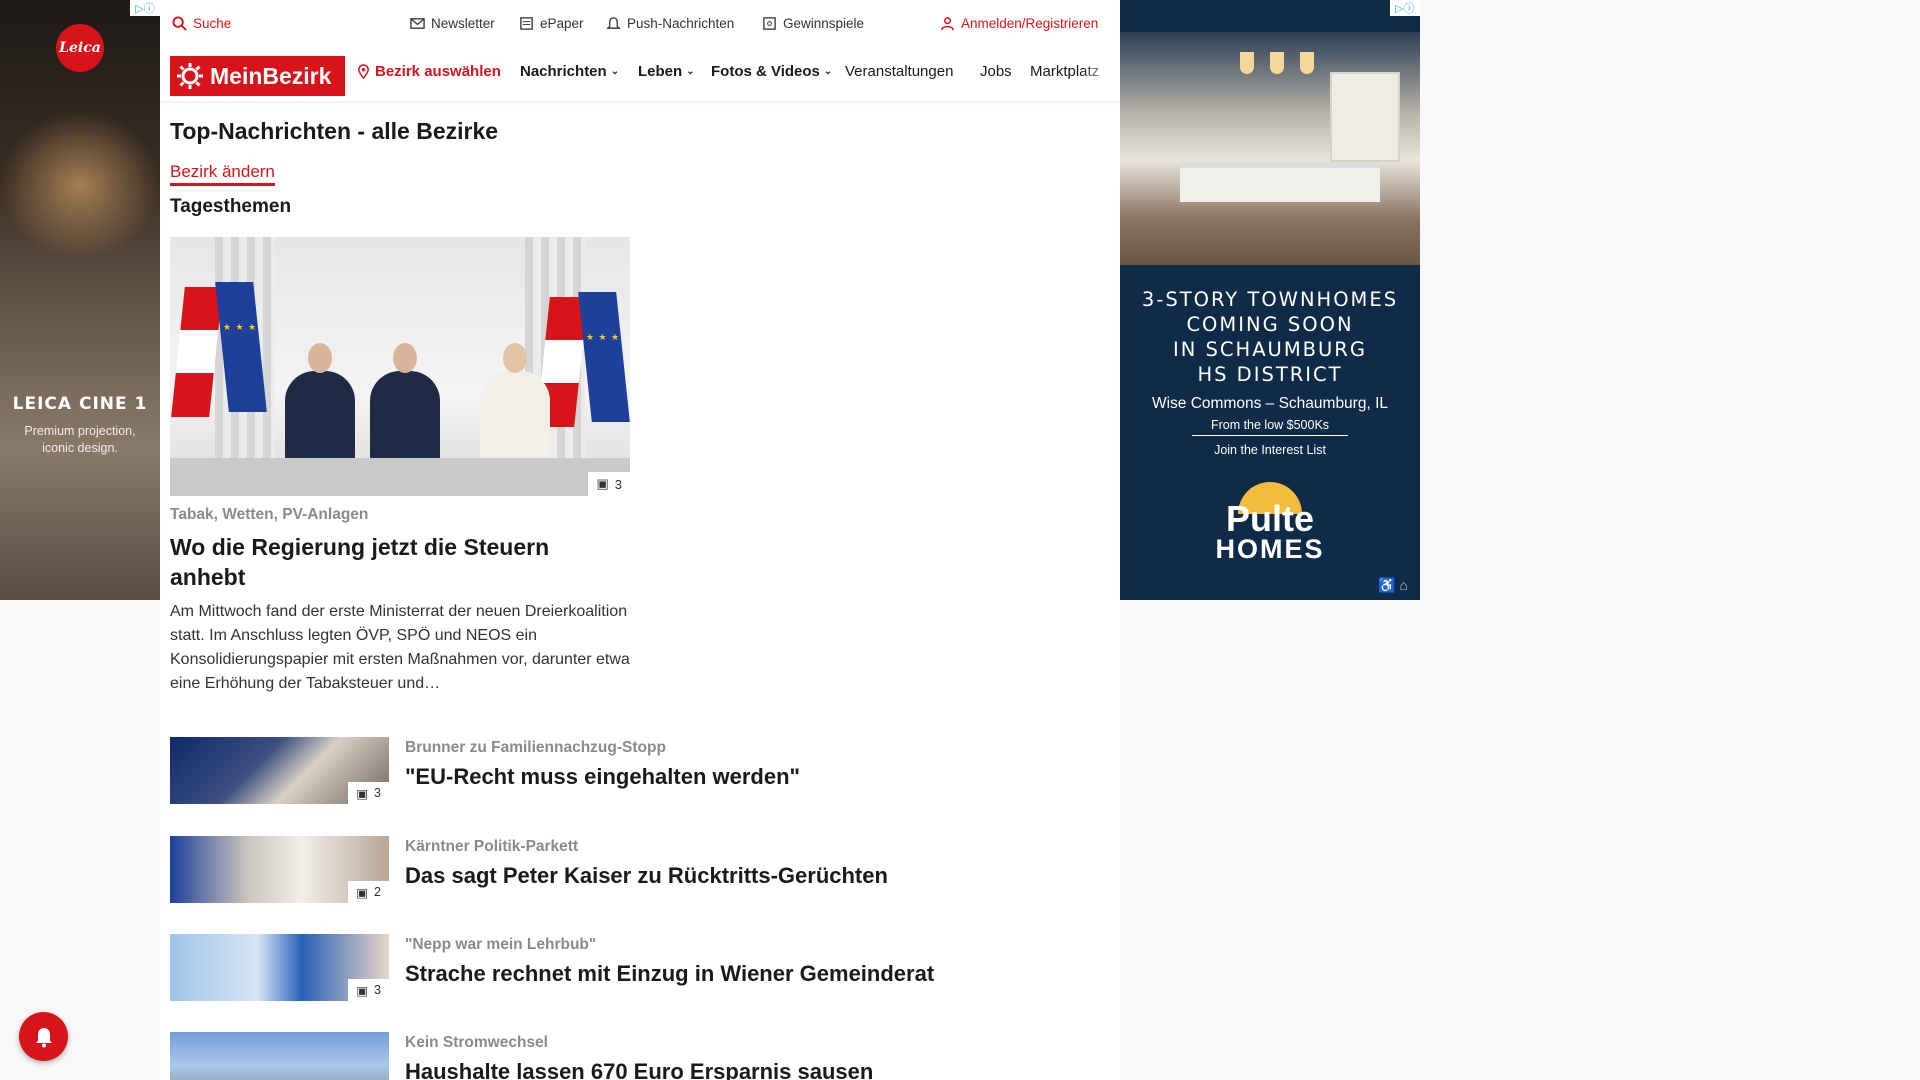  I want to click on lead-article-image: ▣3, so click(400, 366).